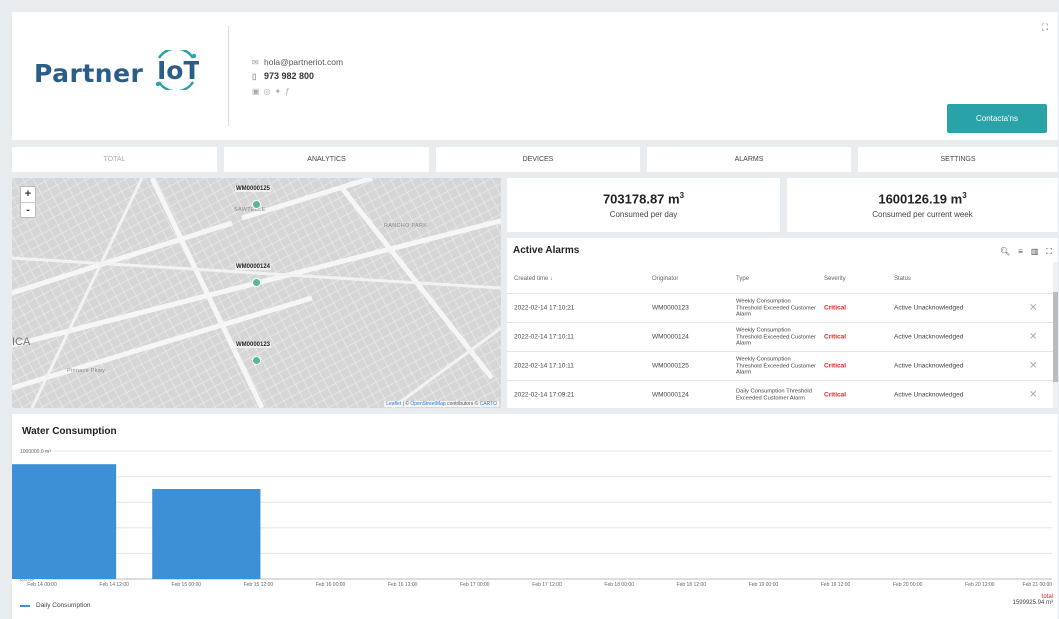 The height and width of the screenshot is (619, 1059). What do you see at coordinates (902, 279) in the screenshot?
I see `col-status: Status` at bounding box center [902, 279].